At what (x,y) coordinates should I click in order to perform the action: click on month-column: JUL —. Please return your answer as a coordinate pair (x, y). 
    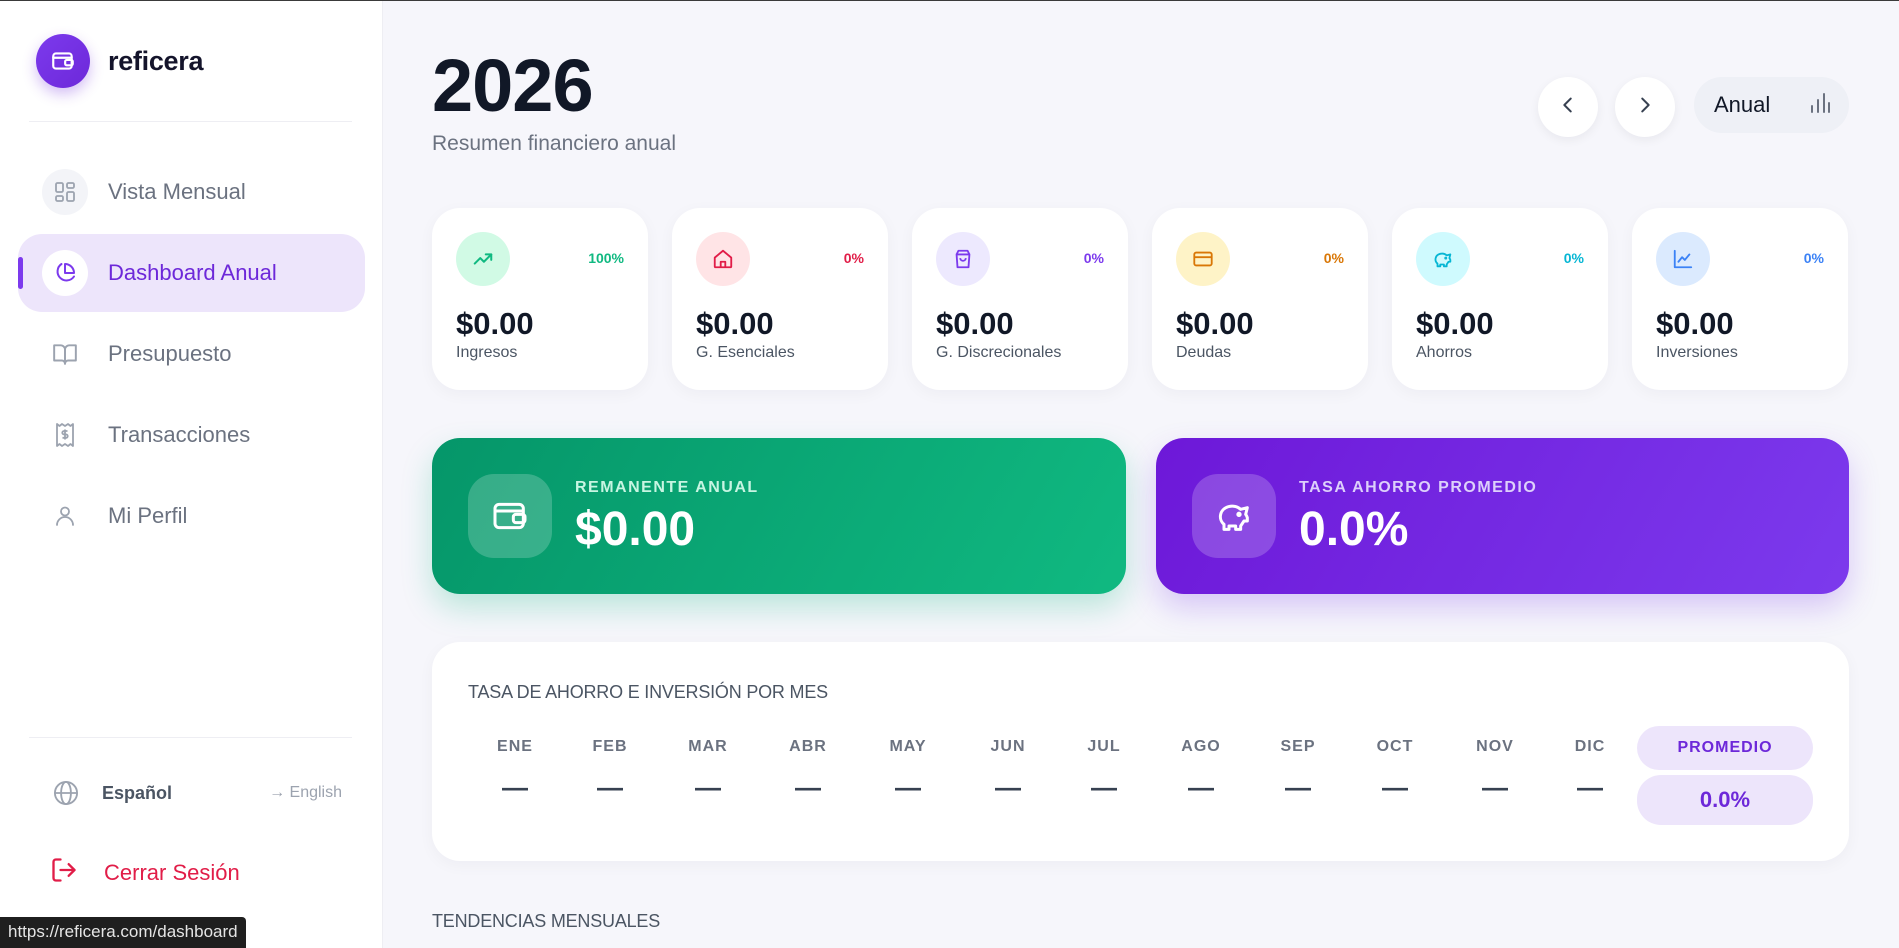
    Looking at the image, I should click on (1104, 770).